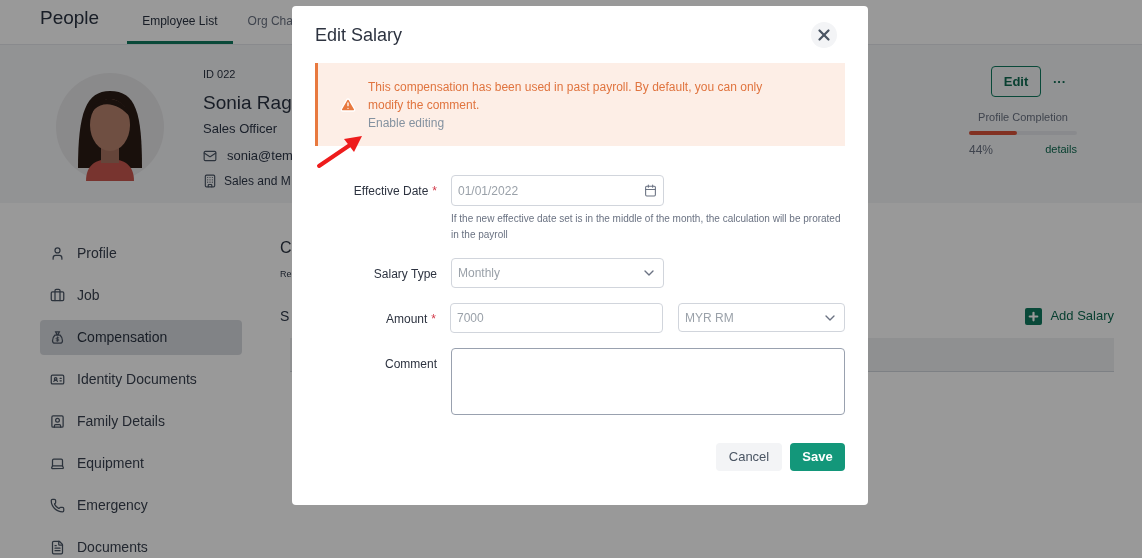 The image size is (1142, 558). What do you see at coordinates (650, 190) in the screenshot?
I see `calendar-icon` at bounding box center [650, 190].